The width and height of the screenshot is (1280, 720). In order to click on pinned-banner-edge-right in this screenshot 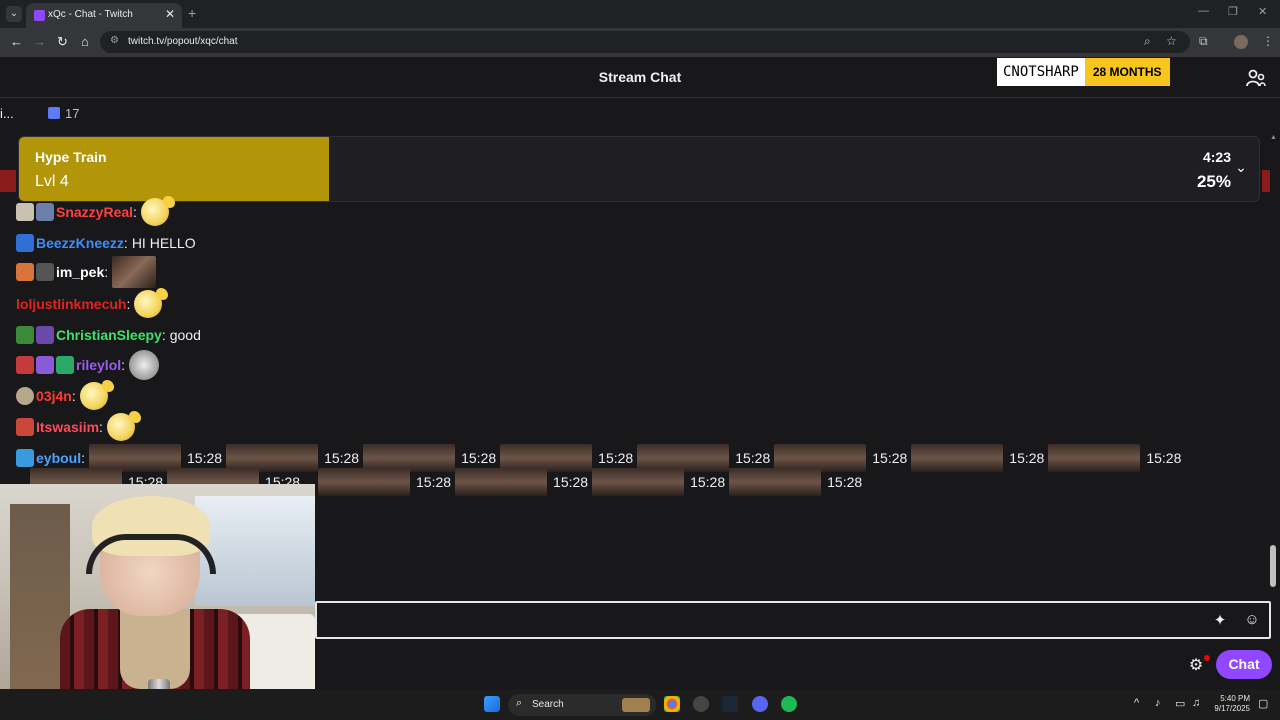, I will do `click(1266, 181)`.